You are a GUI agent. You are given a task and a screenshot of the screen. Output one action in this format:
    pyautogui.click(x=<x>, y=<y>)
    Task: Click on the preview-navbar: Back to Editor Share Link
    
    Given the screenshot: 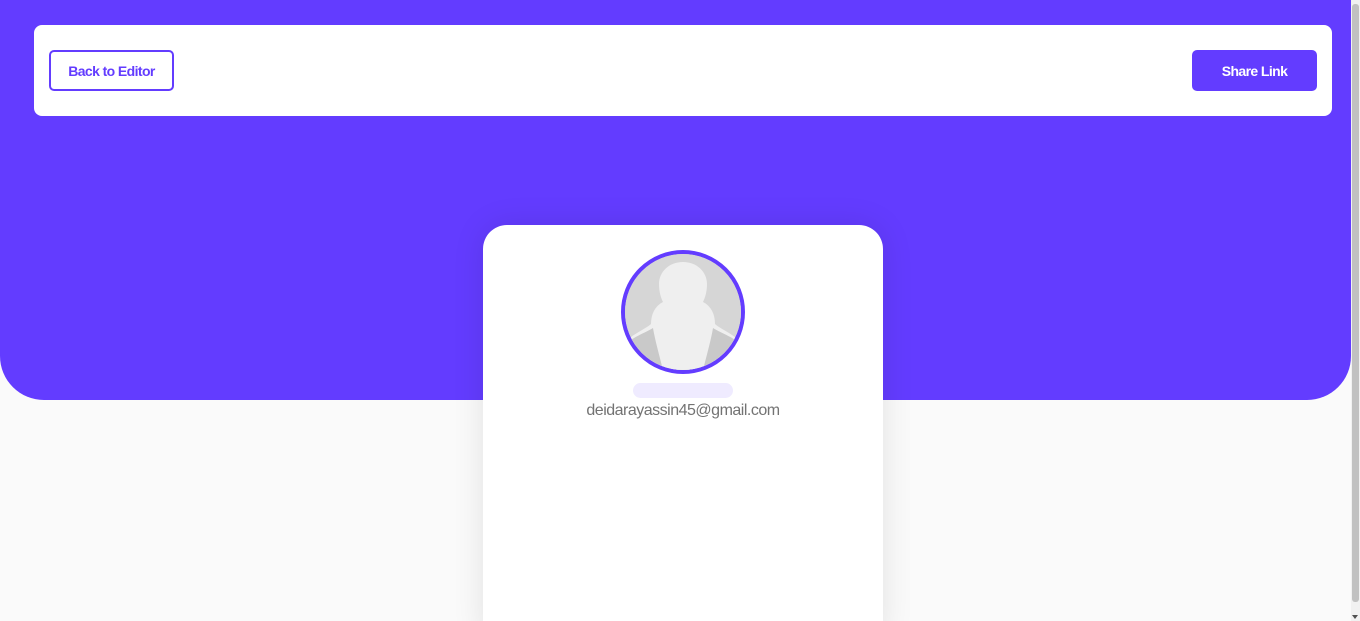 What is the action you would take?
    pyautogui.click(x=683, y=70)
    